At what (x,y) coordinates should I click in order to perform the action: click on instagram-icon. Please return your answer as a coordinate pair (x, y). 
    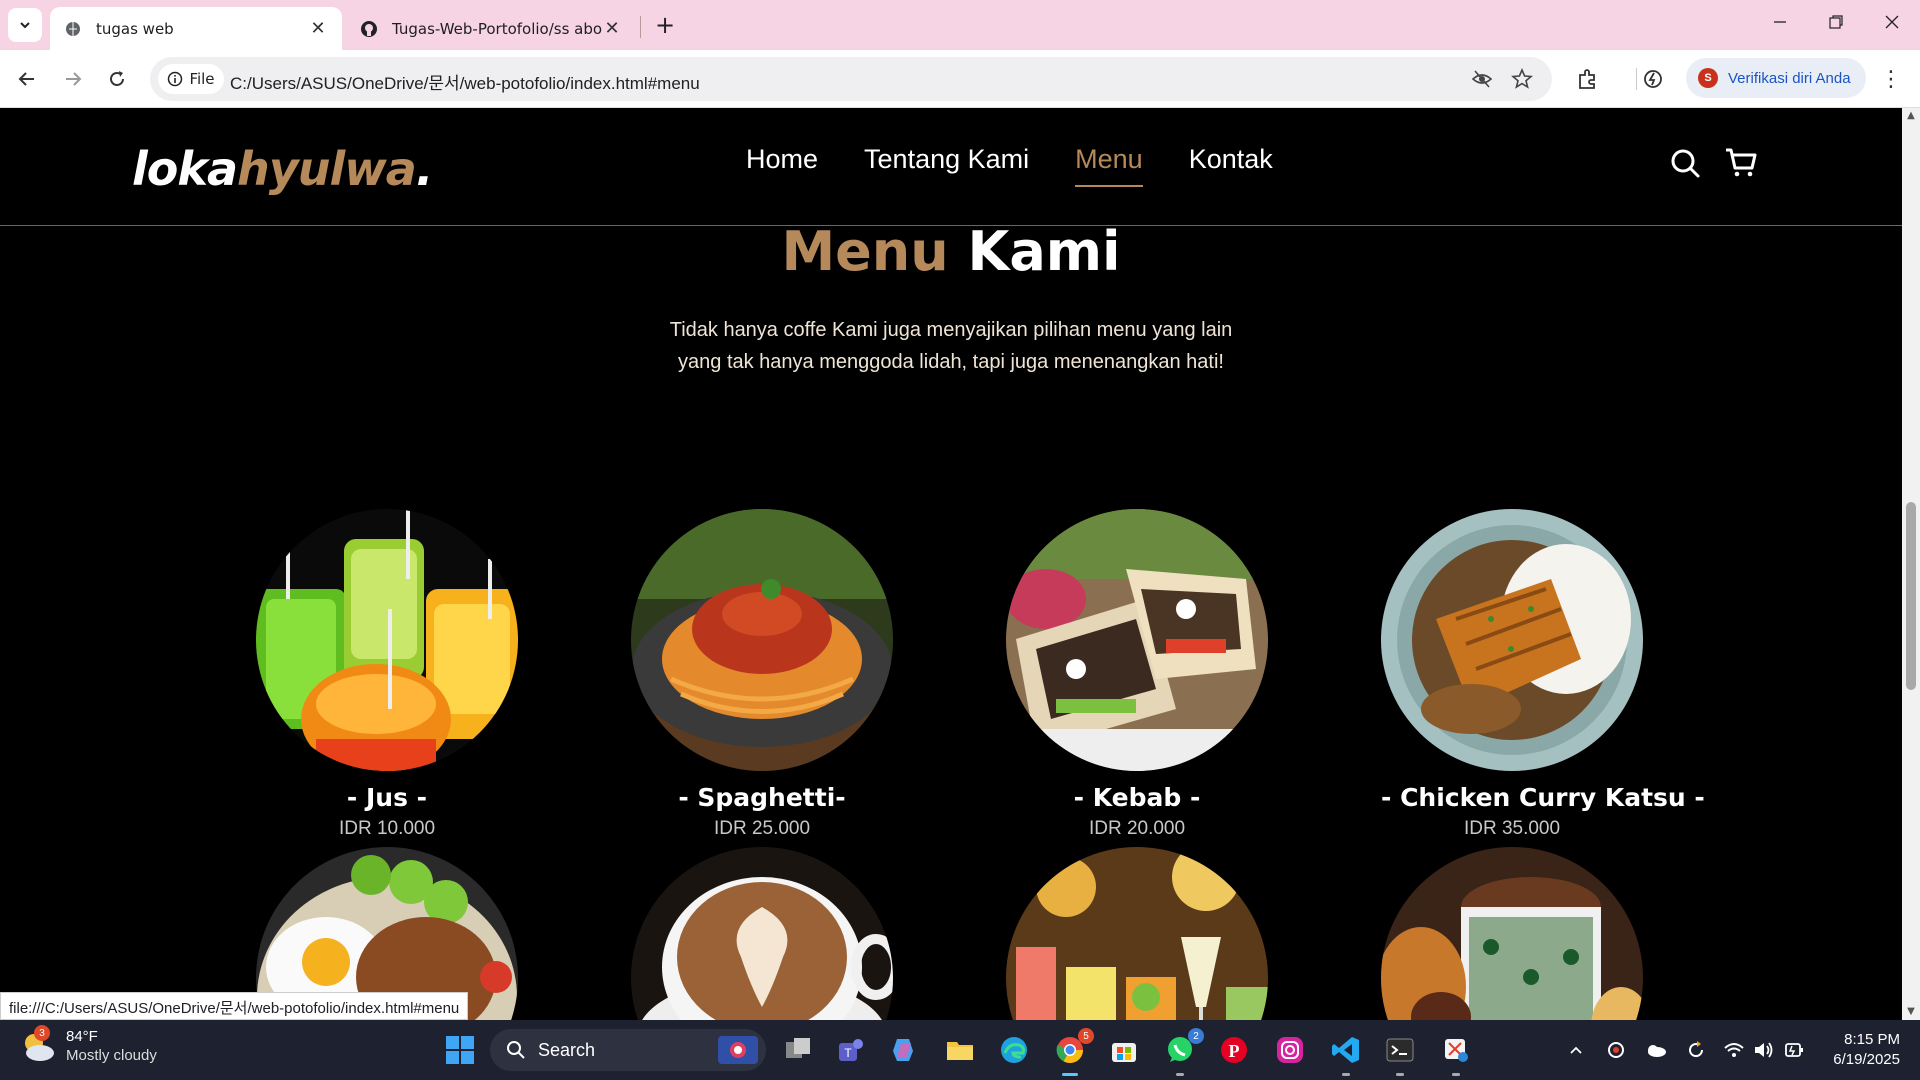
    Looking at the image, I should click on (1290, 1050).